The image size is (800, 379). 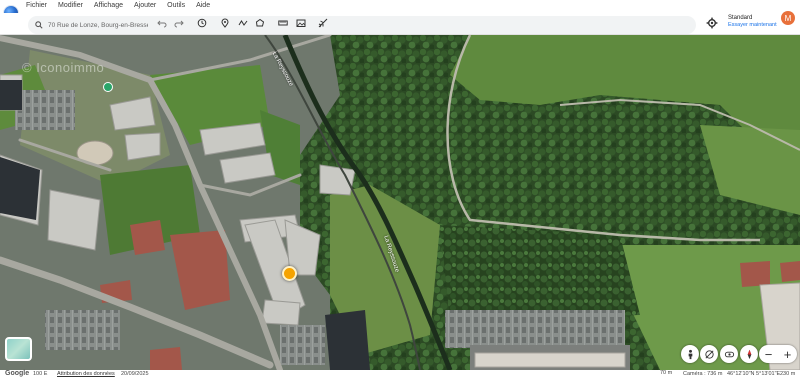 I want to click on style-label: Standard, so click(x=740, y=18).